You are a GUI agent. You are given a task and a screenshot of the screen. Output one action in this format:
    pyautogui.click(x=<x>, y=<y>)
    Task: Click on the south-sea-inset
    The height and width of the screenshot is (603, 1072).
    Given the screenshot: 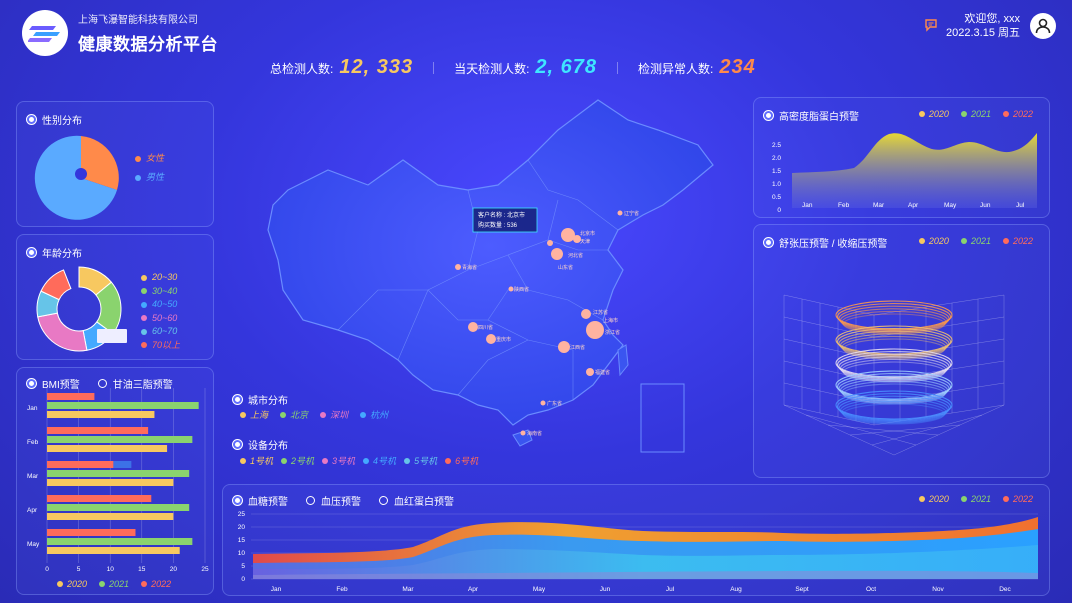 What is the action you would take?
    pyautogui.click(x=662, y=418)
    